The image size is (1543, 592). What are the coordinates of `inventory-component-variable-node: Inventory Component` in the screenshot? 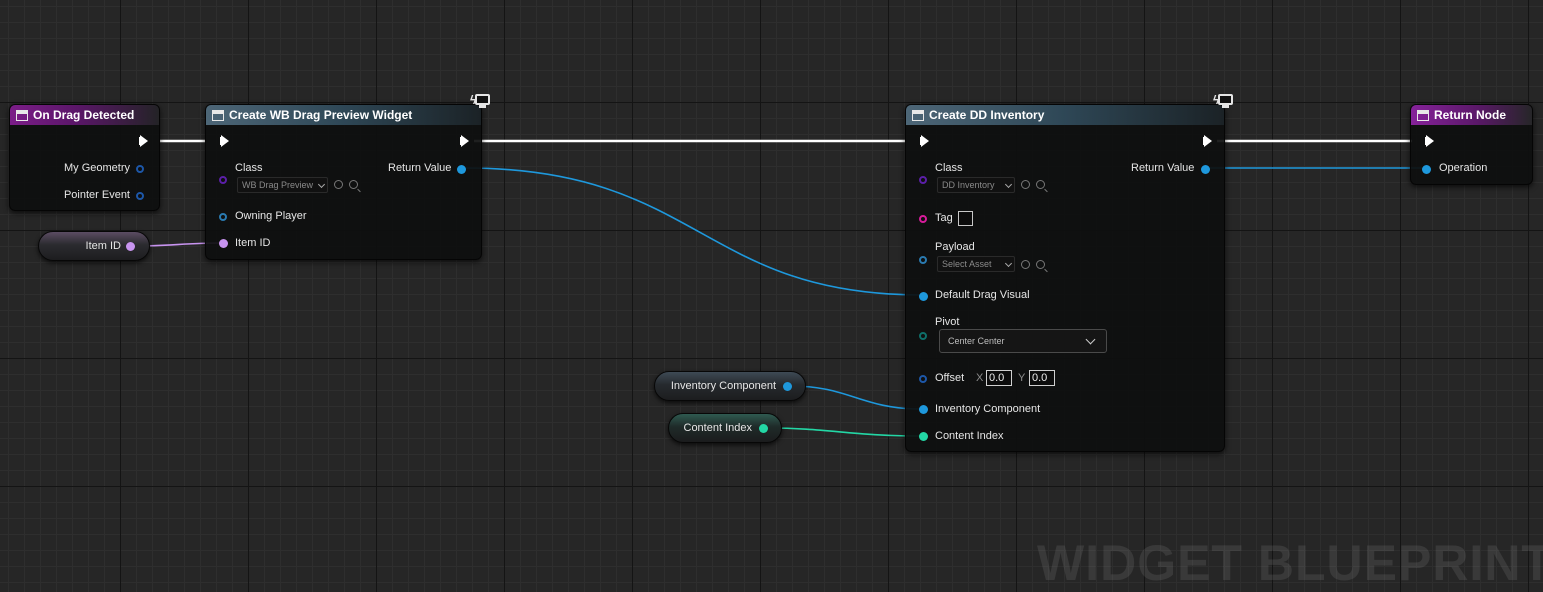 It's located at (730, 386).